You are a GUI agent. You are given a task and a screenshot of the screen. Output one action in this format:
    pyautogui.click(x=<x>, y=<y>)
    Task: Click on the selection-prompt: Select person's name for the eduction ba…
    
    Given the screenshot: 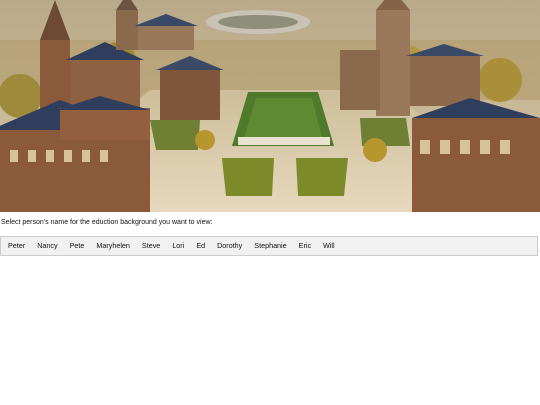 What is the action you would take?
    pyautogui.click(x=107, y=222)
    